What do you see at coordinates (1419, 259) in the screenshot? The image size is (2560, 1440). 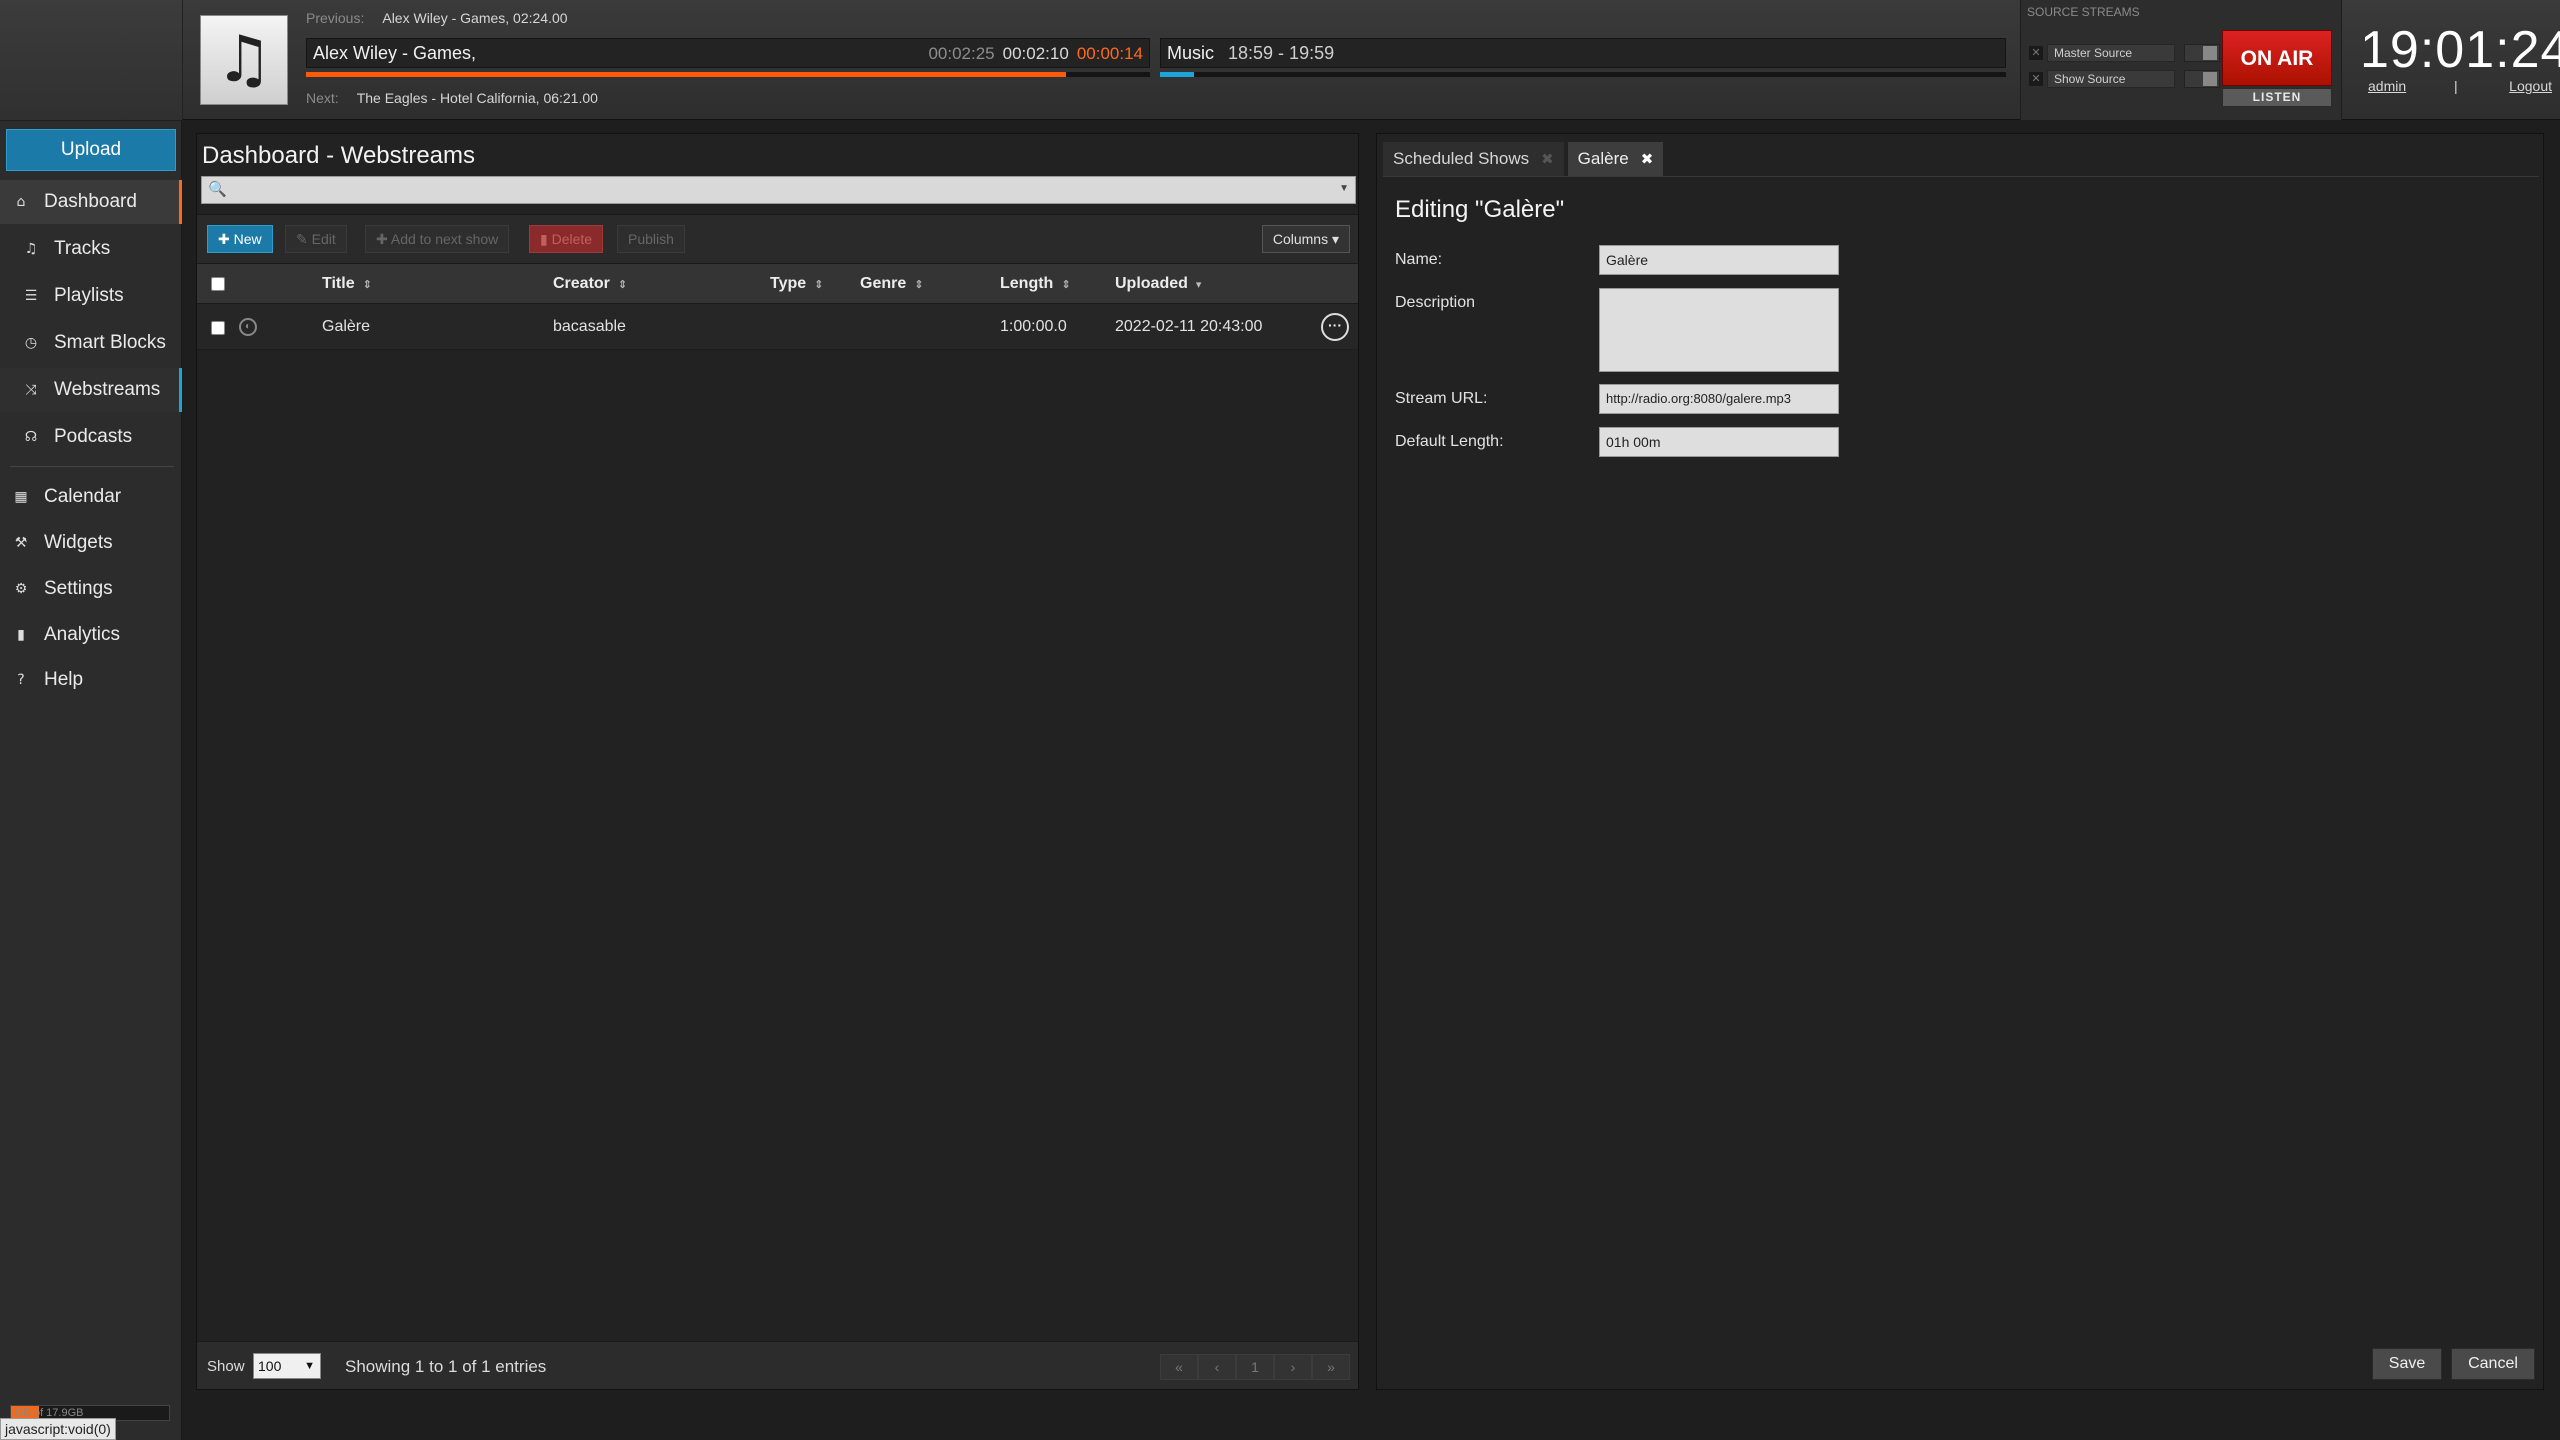 I see `name-label: Name:` at bounding box center [1419, 259].